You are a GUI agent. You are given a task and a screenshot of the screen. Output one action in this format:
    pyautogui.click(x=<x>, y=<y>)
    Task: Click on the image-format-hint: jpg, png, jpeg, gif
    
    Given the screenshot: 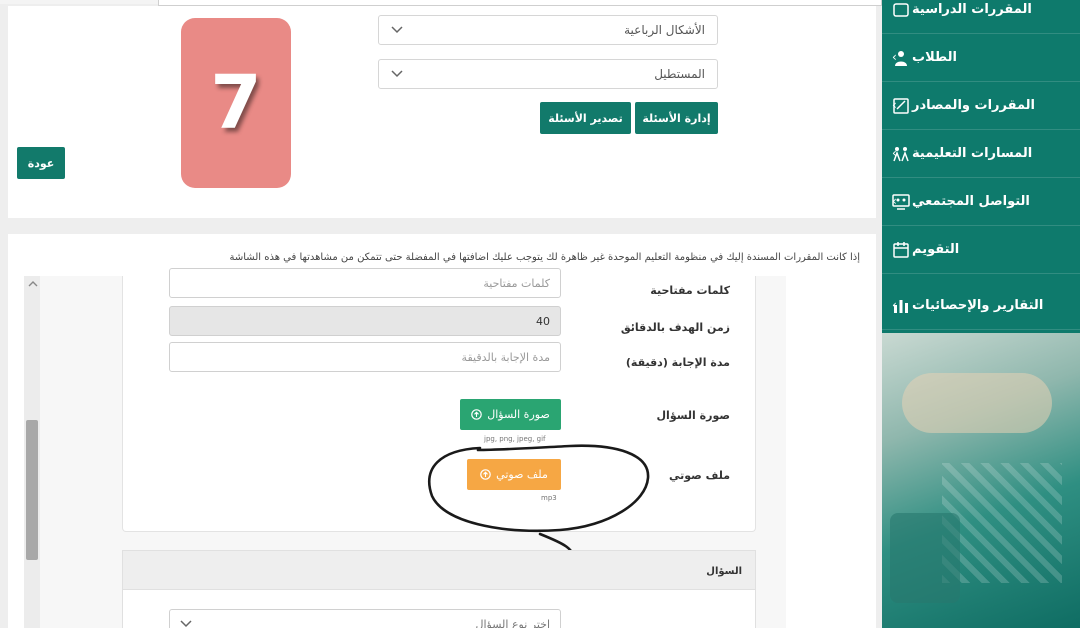 What is the action you would take?
    pyautogui.click(x=515, y=439)
    